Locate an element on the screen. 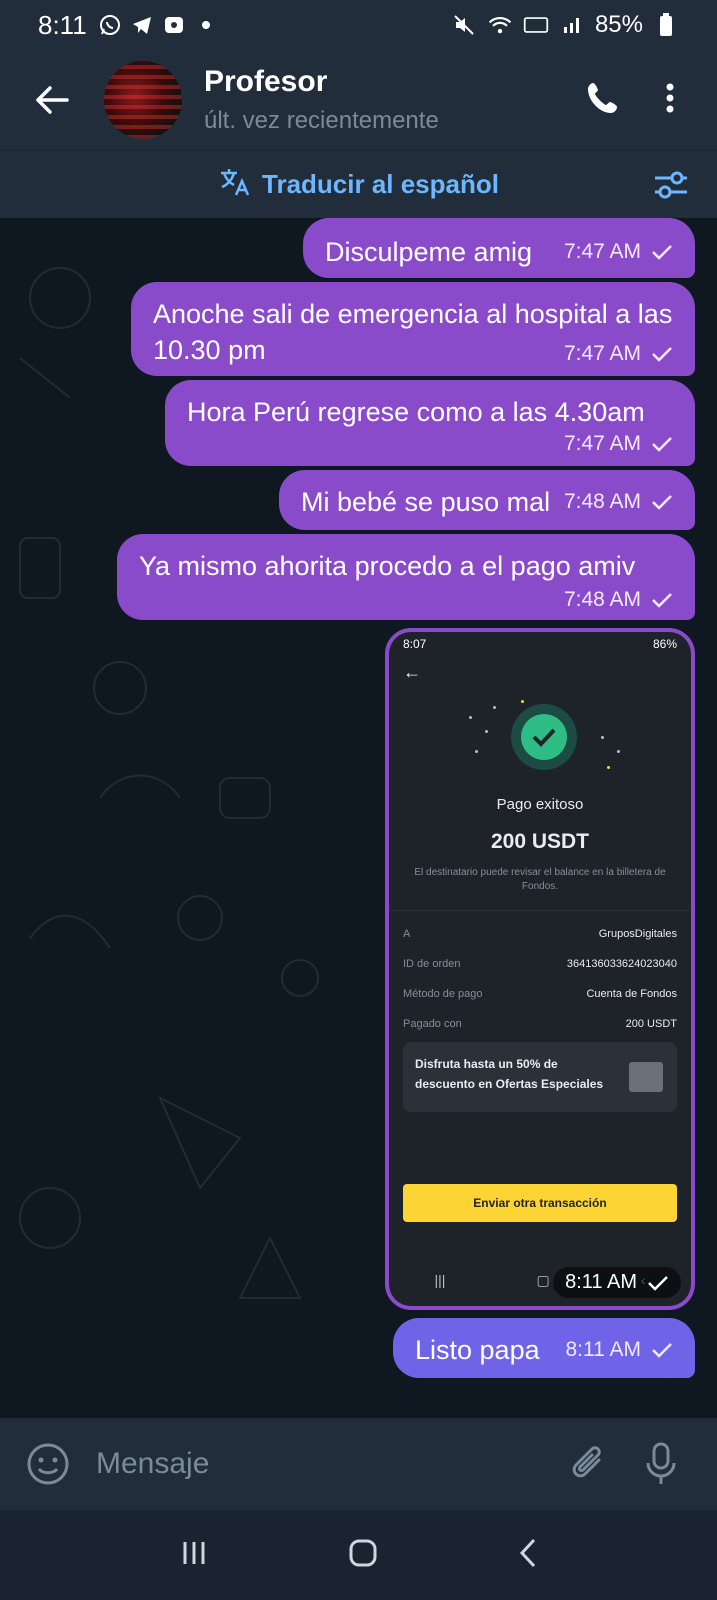 Image resolution: width=717 pixels, height=1600 pixels. chat-header: Profesor últ. vez recientemente is located at coordinates (358, 100).